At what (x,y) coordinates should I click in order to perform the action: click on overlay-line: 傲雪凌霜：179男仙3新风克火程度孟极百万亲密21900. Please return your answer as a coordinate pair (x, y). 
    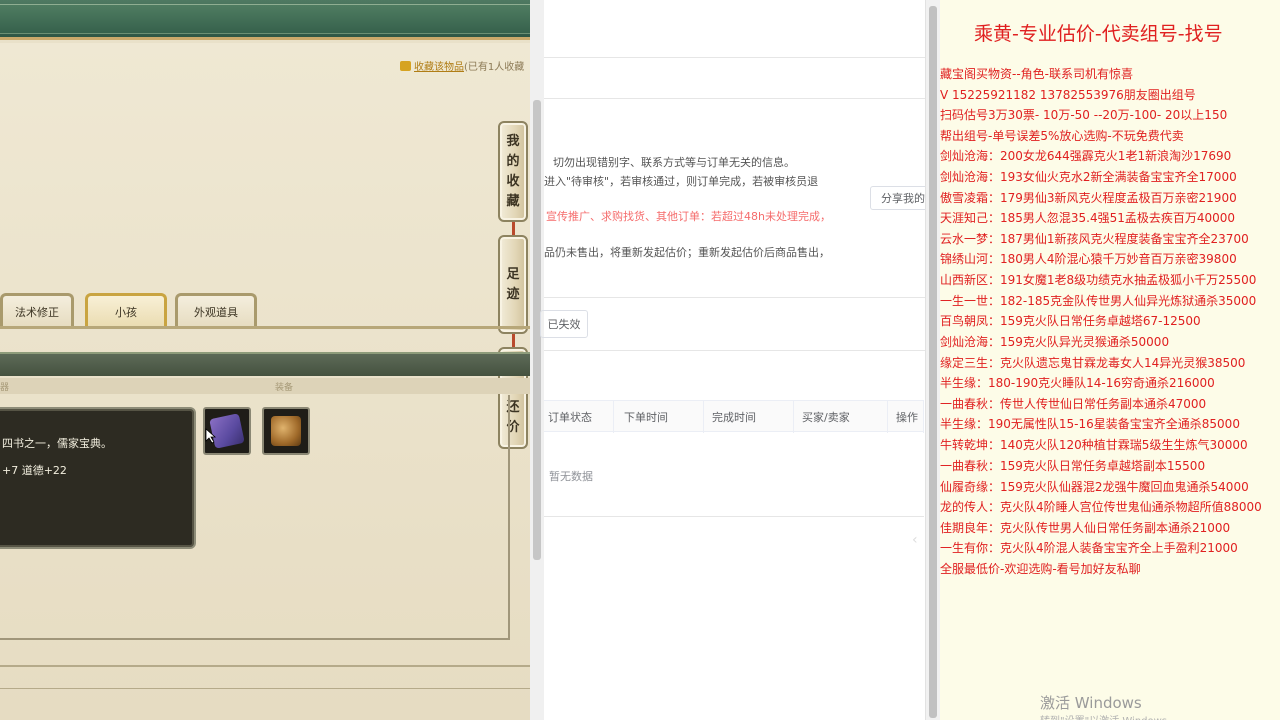
    Looking at the image, I should click on (1088, 198).